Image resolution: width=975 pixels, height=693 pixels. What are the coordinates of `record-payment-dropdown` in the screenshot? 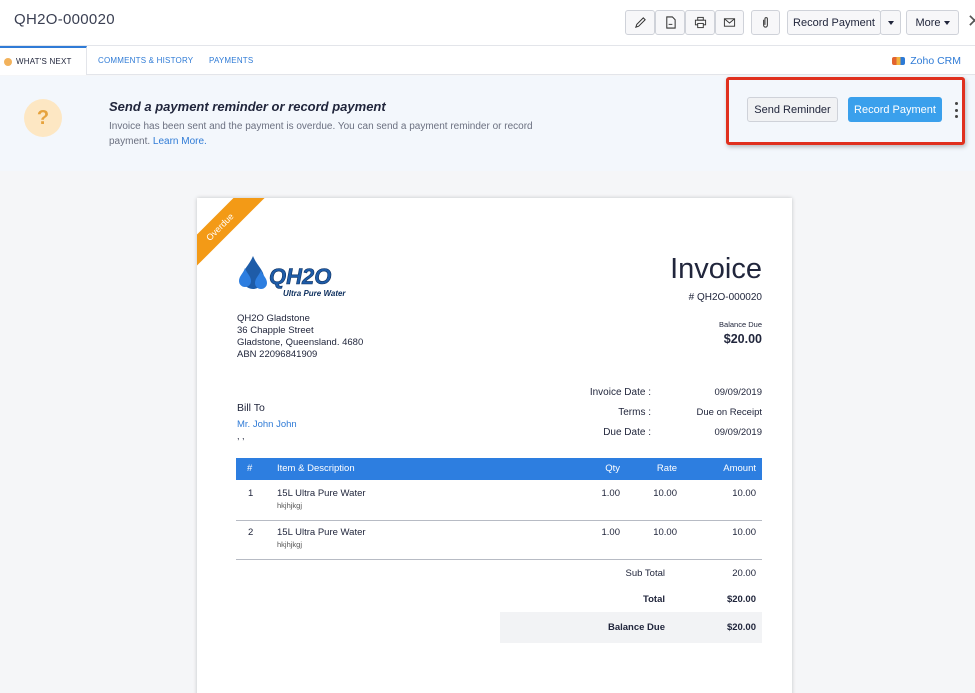 It's located at (890, 22).